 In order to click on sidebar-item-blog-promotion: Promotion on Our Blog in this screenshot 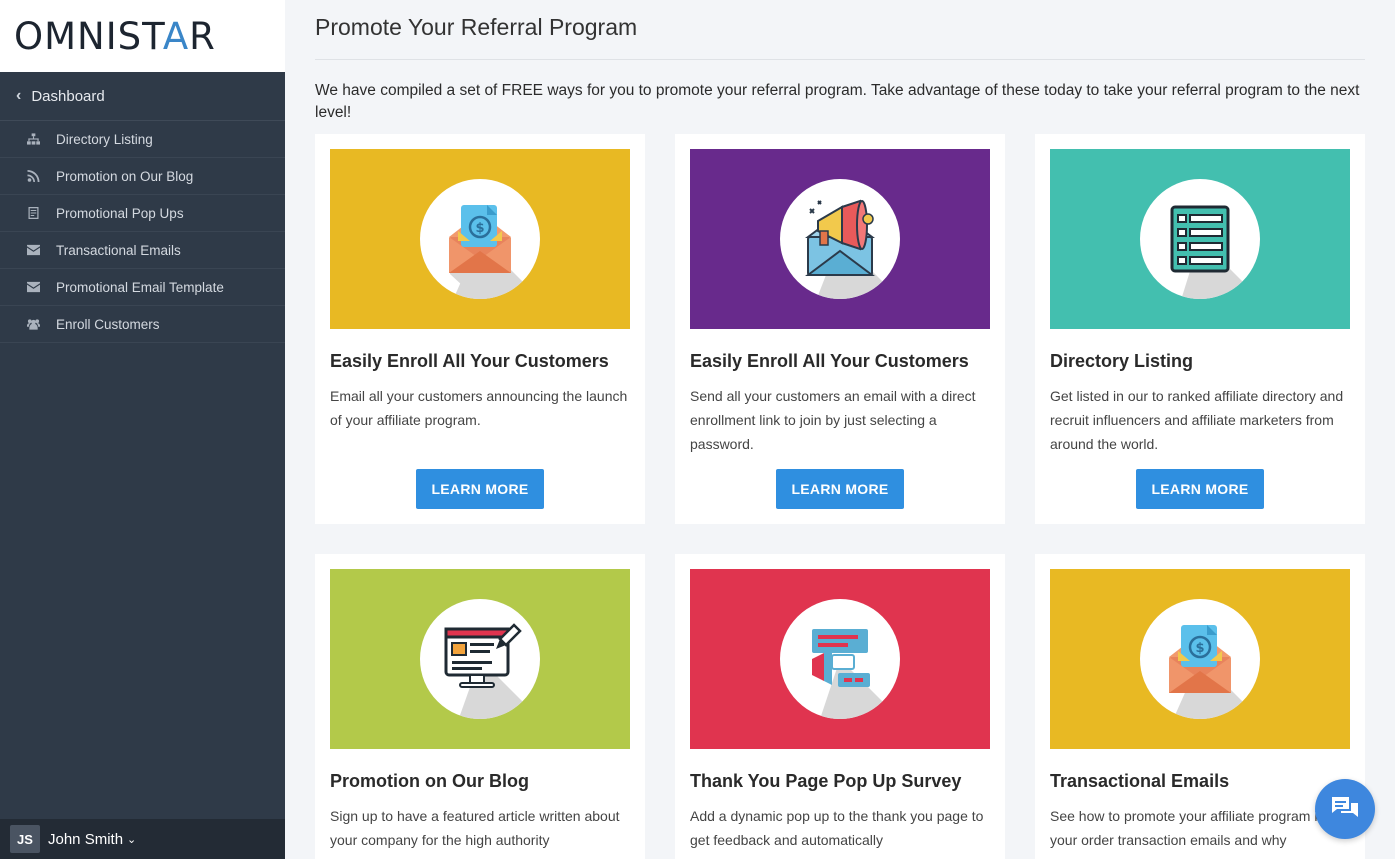, I will do `click(142, 176)`.